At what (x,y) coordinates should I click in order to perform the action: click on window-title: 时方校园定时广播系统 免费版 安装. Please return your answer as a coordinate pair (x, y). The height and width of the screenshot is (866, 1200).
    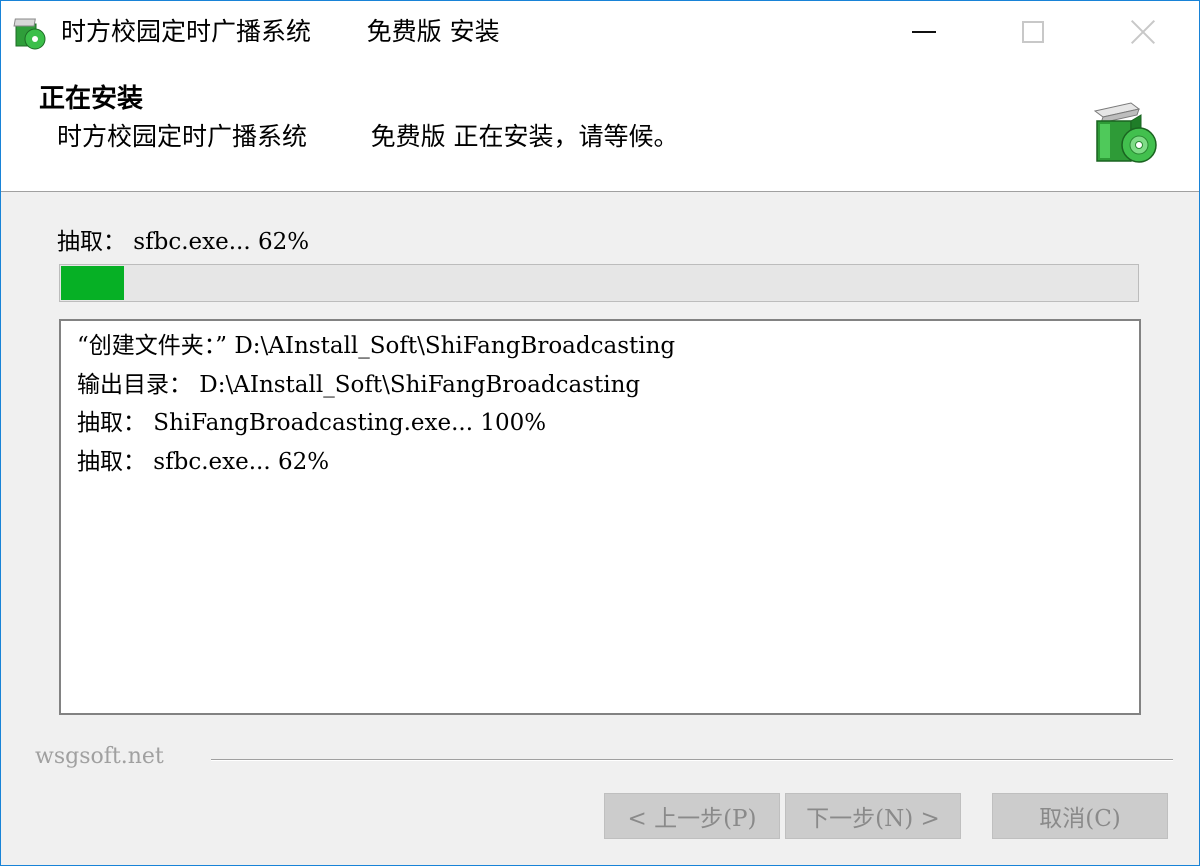
    Looking at the image, I should click on (280, 32).